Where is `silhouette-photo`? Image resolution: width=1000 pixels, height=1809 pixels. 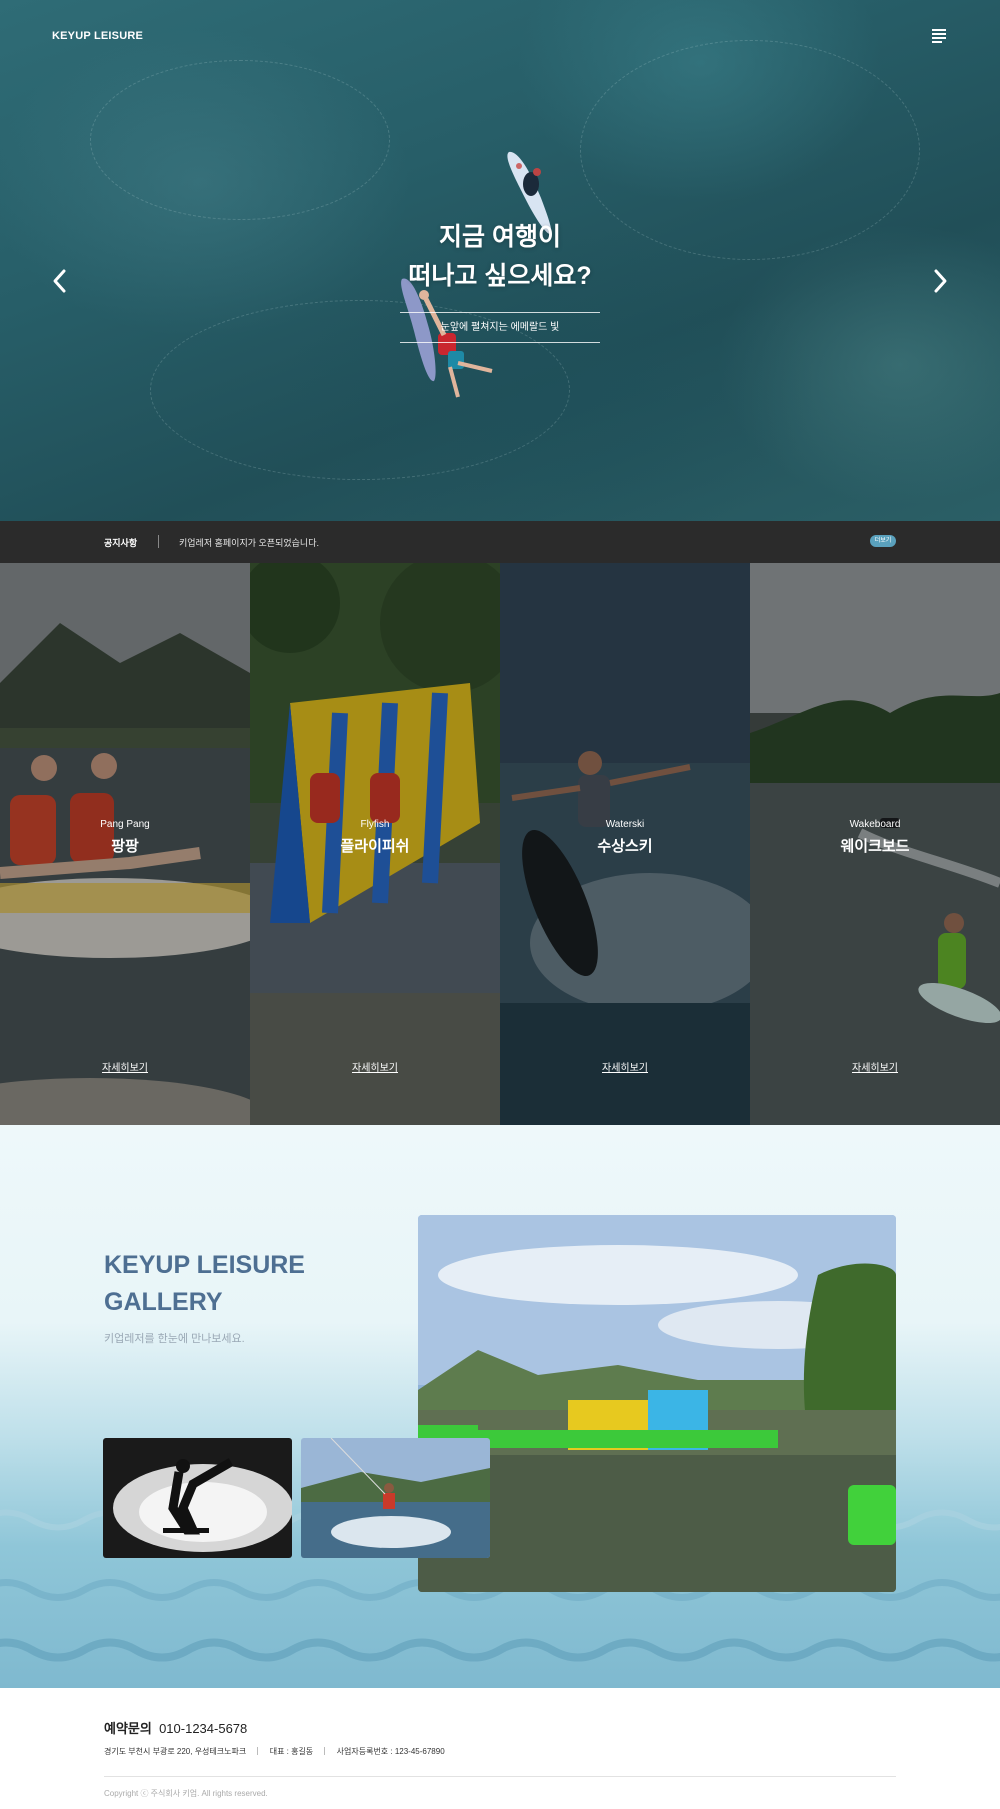
silhouette-photo is located at coordinates (197, 1498).